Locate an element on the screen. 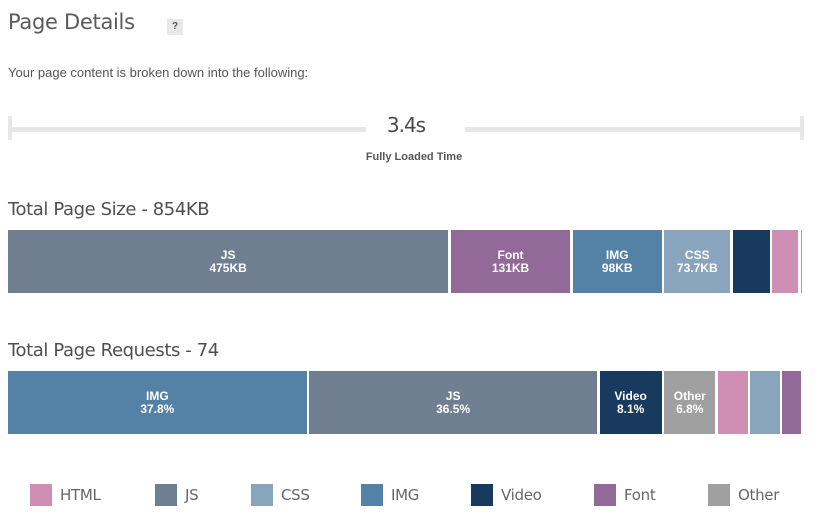  legend-label: Font is located at coordinates (640, 495).